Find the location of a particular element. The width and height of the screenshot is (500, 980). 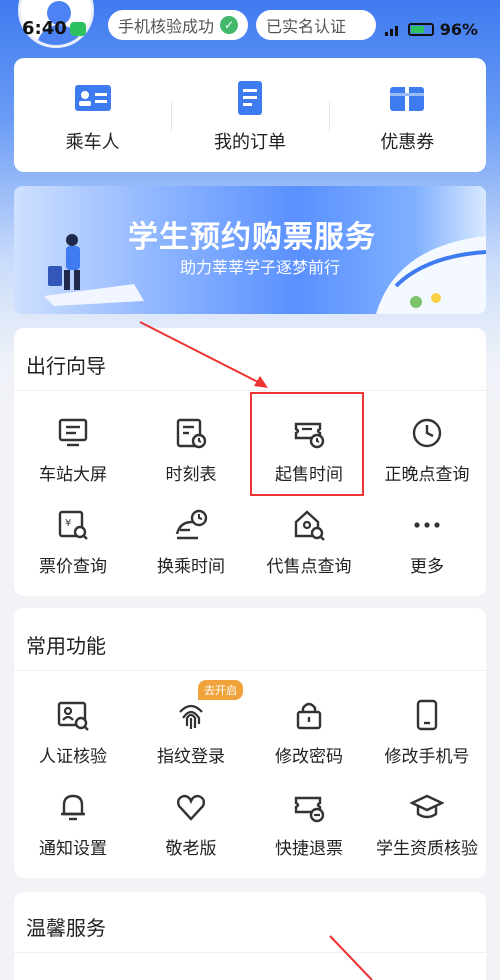

banner-subtitle: 助力莘莘学子逐梦前行 is located at coordinates (260, 267).